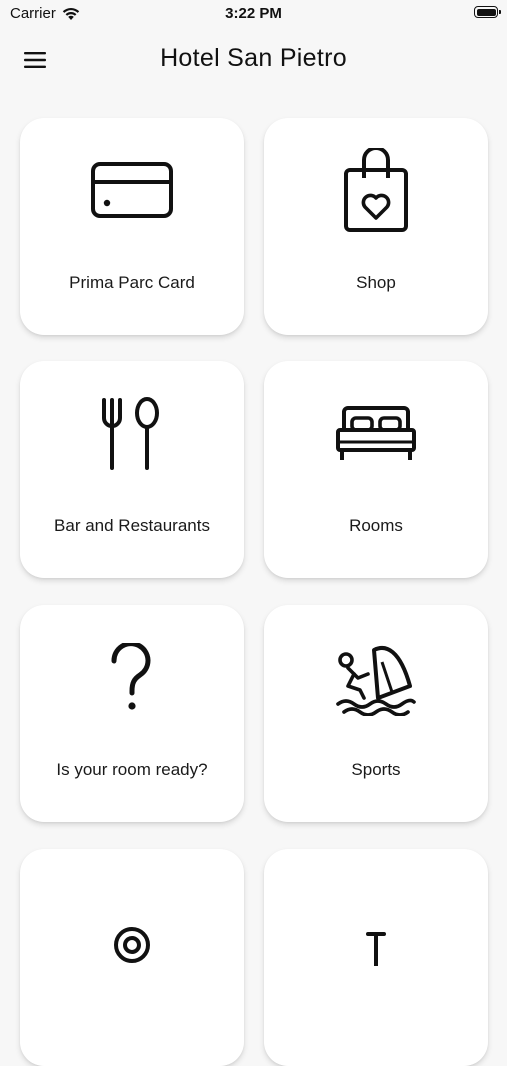 This screenshot has width=507, height=1066. I want to click on pin-icon, so click(376, 949).